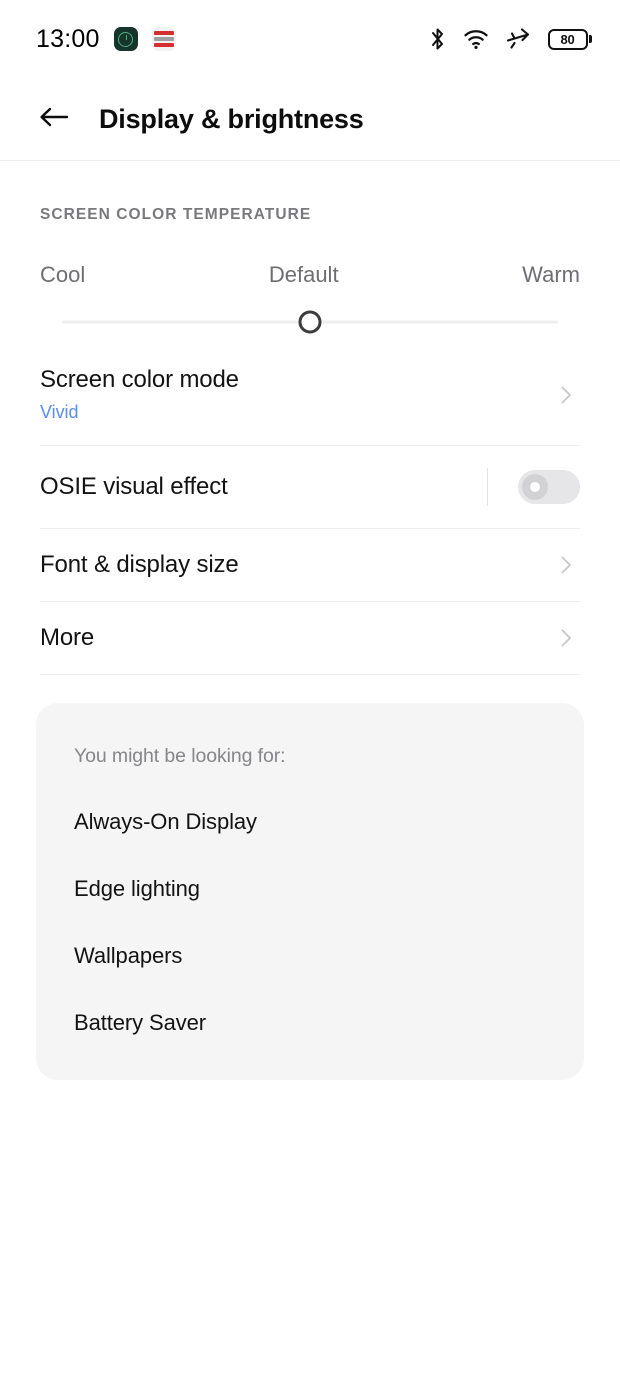 The width and height of the screenshot is (620, 1378). Describe the element at coordinates (139, 564) in the screenshot. I see `row-title: Font & display size` at that location.